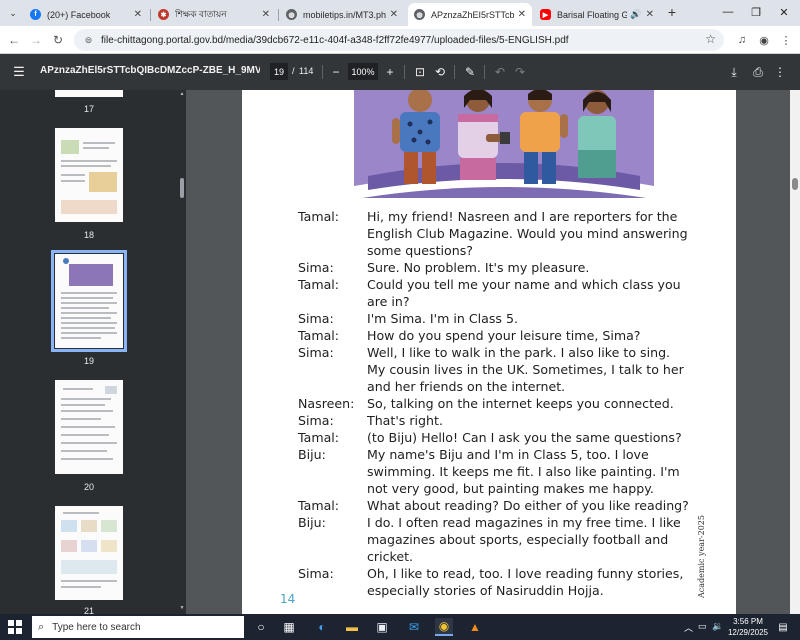 This screenshot has width=800, height=640. Describe the element at coordinates (504, 144) in the screenshot. I see `children-illustration` at that location.